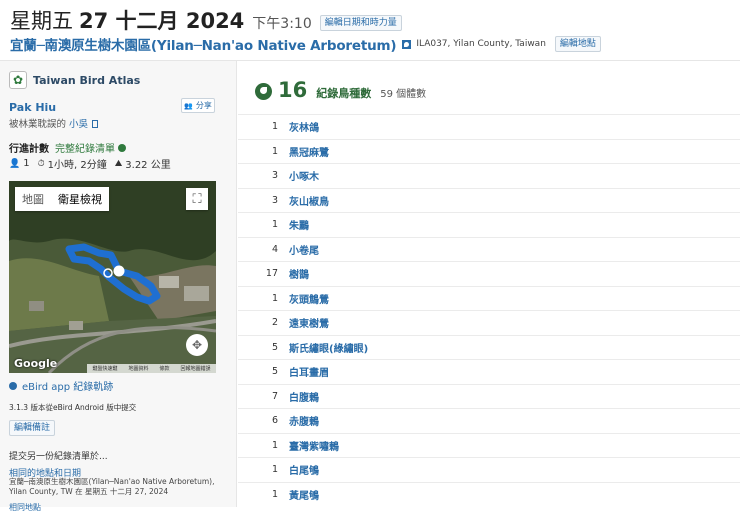 The image size is (740, 513). I want to click on edit-location-button: 編輯地點, so click(577, 44).